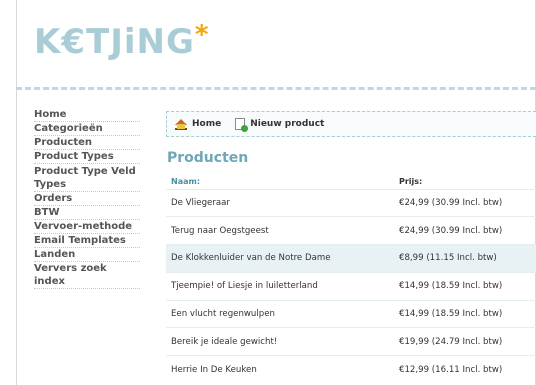 This screenshot has height=385, width=536. What do you see at coordinates (242, 125) in the screenshot?
I see `add-document-icon` at bounding box center [242, 125].